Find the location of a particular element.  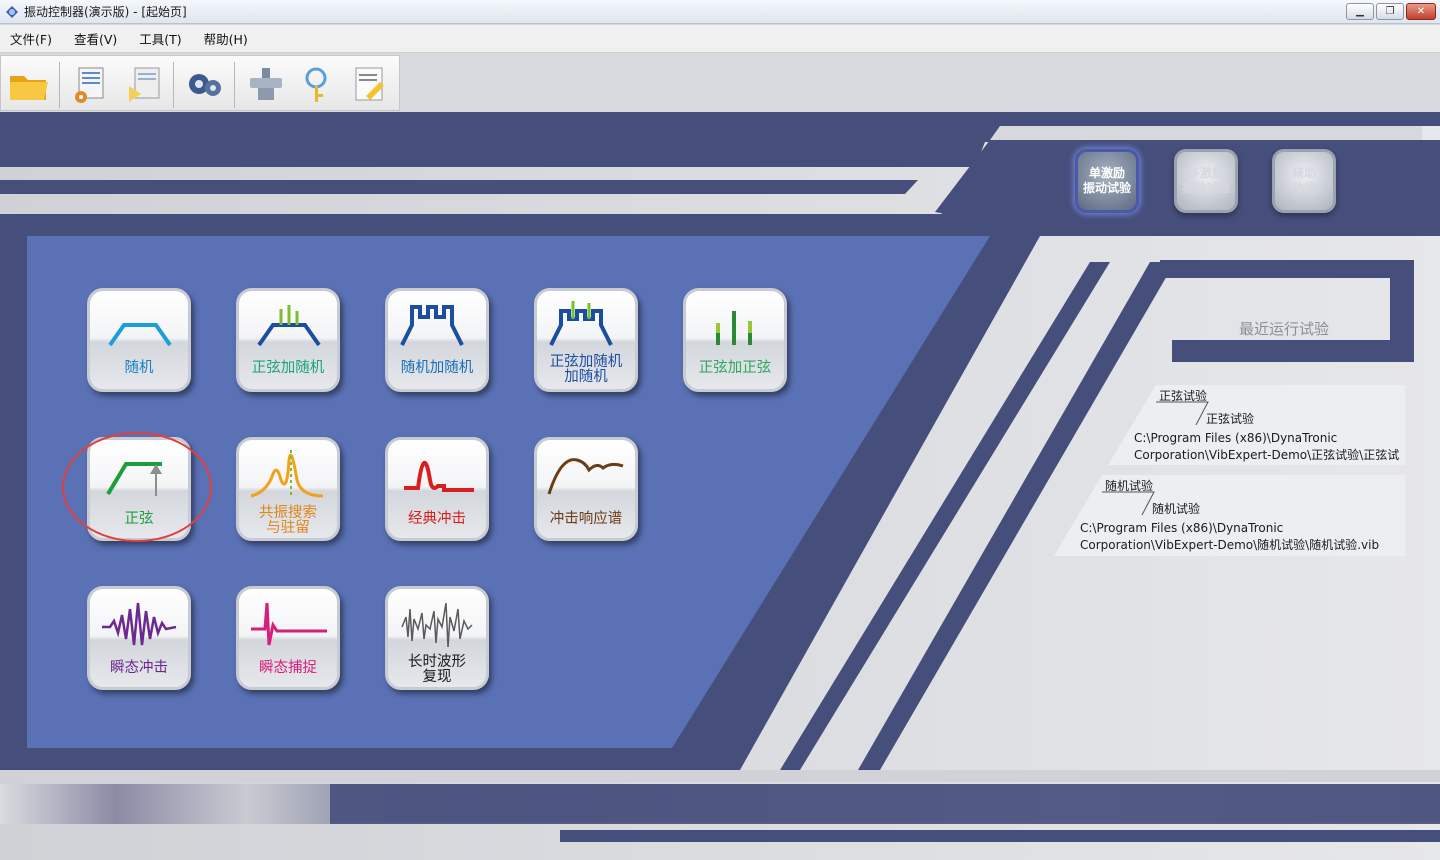

test-long-waveform-replication-button: 长时波形 复现 is located at coordinates (437, 638).